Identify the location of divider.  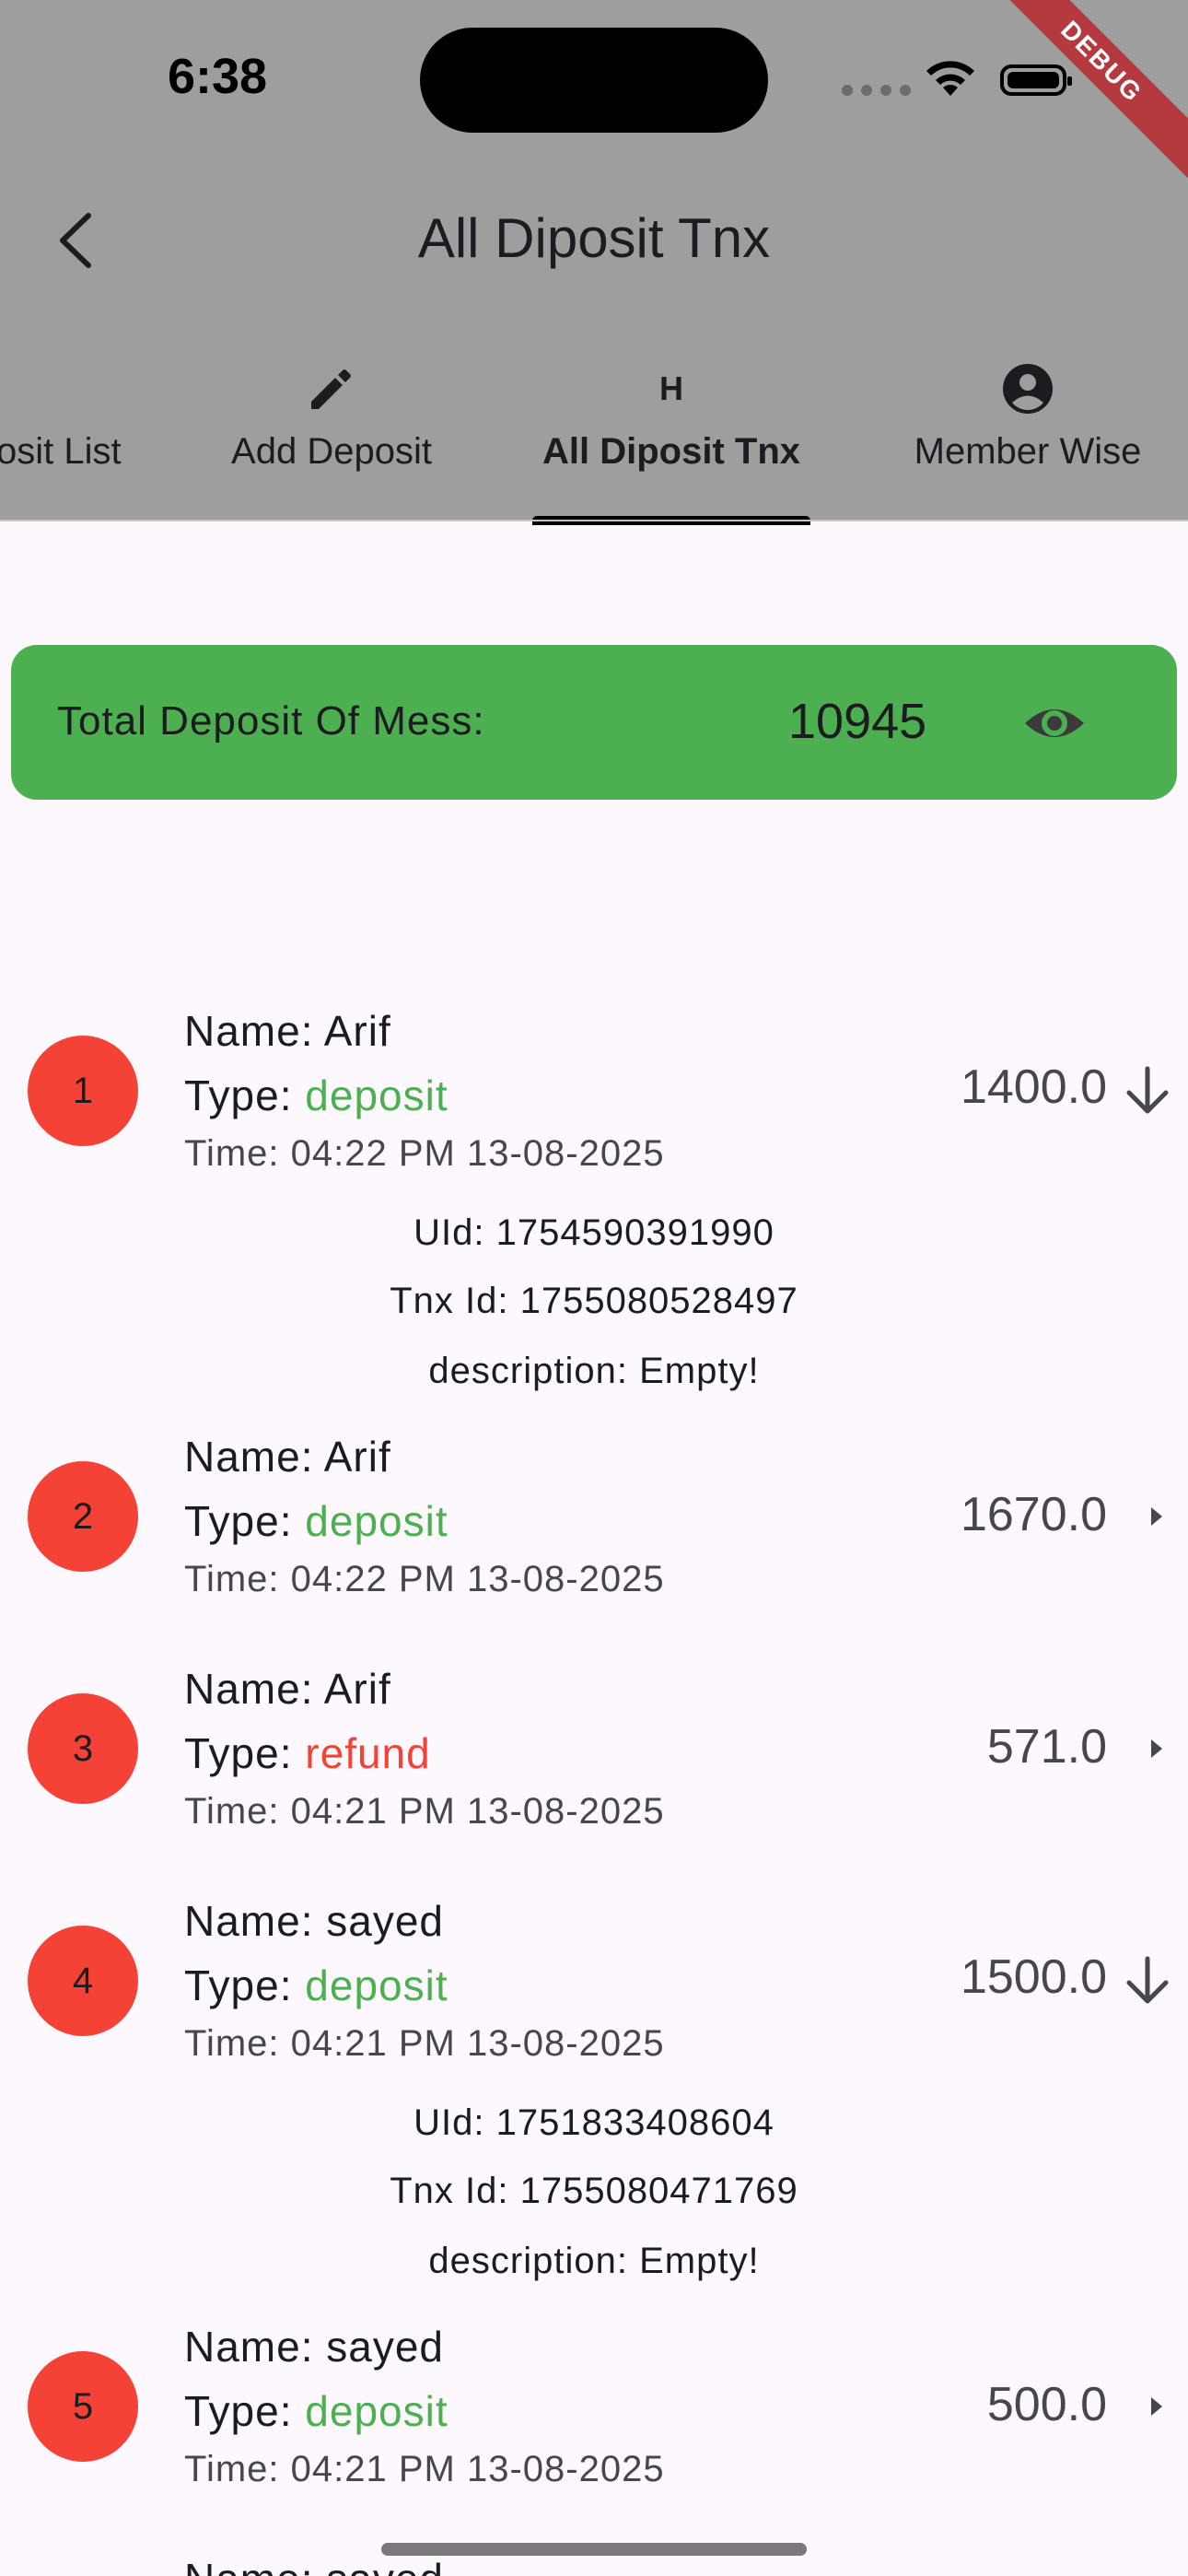
(594, 520).